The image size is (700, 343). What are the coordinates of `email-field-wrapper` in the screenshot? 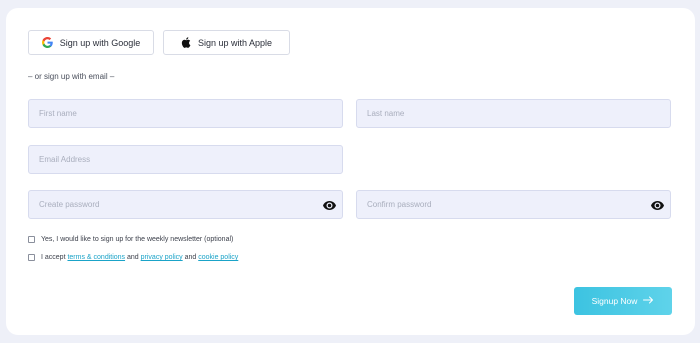 It's located at (185, 159).